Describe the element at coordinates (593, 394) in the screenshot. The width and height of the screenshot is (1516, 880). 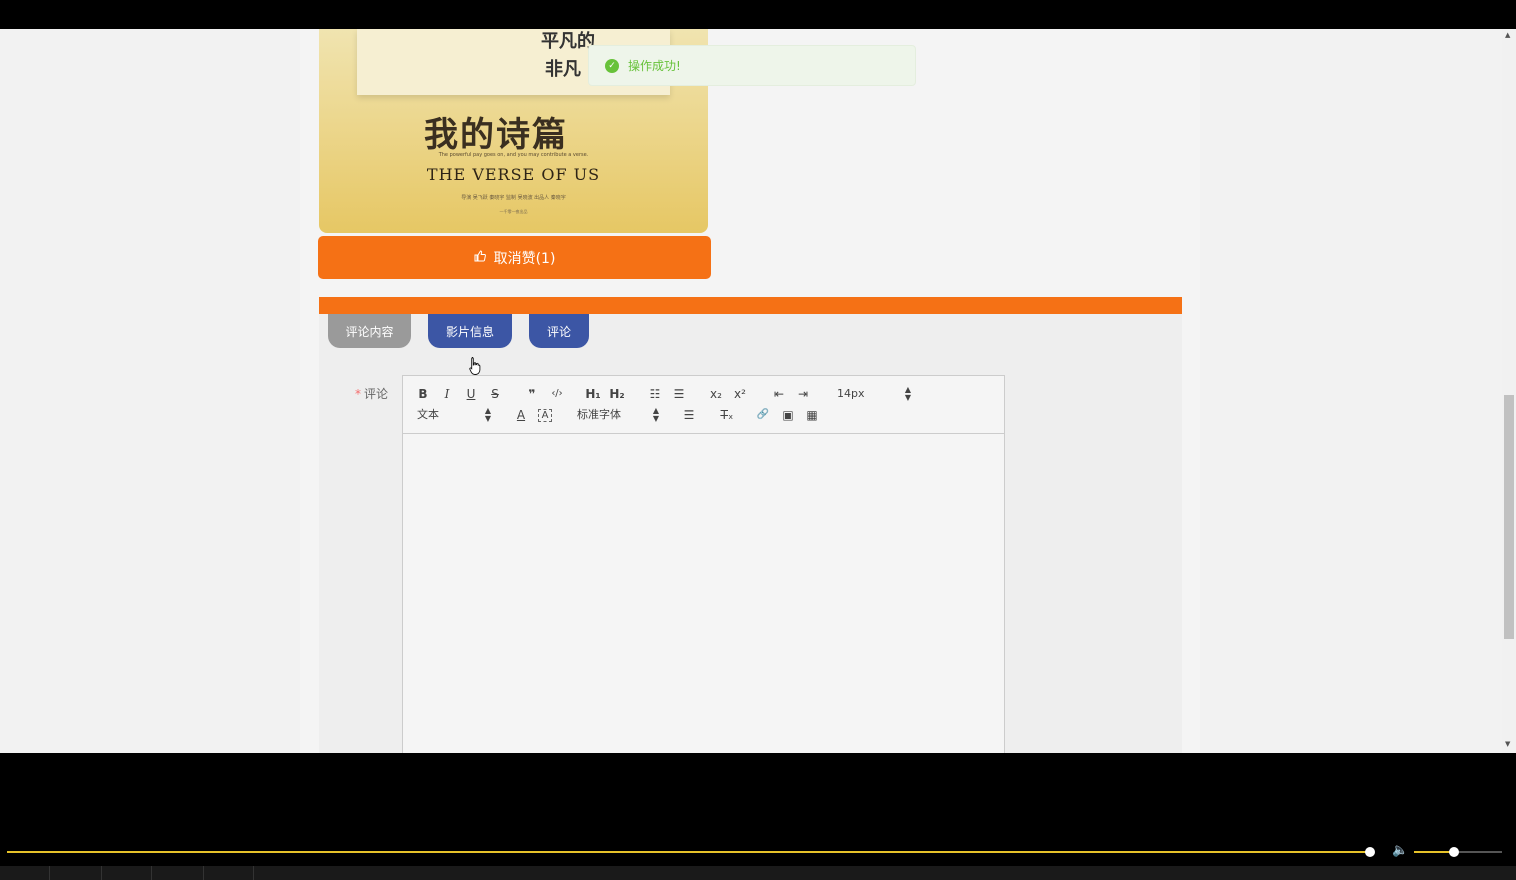
I see `header-1-button: H₁` at that location.